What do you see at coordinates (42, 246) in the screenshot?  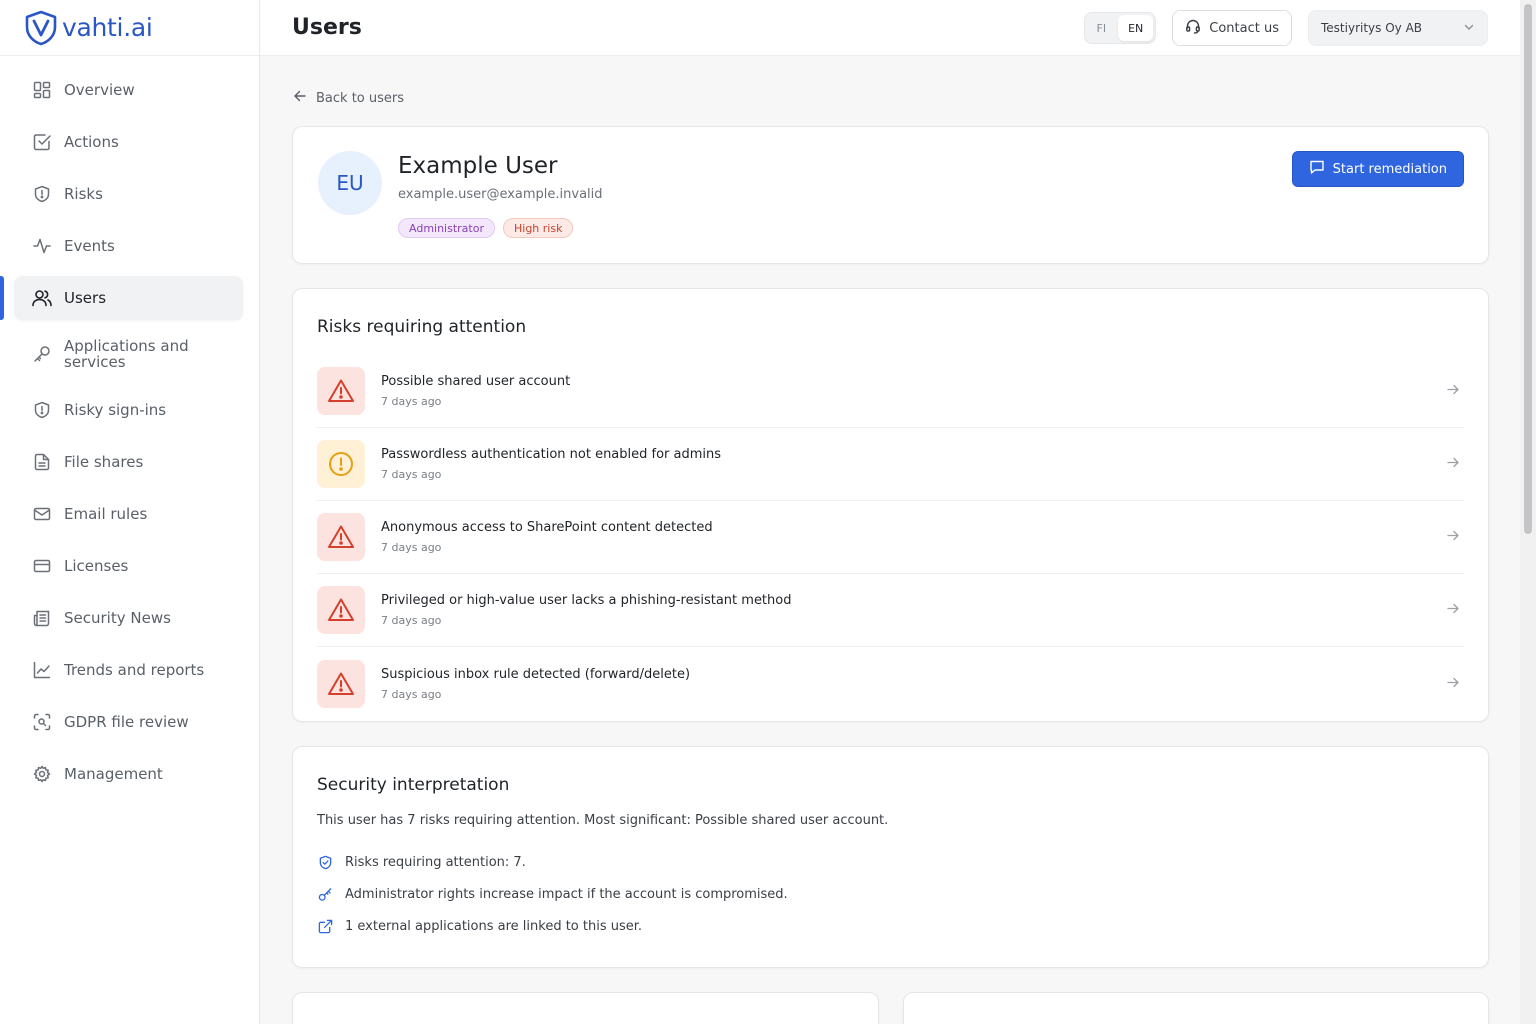 I see `activity-icon` at bounding box center [42, 246].